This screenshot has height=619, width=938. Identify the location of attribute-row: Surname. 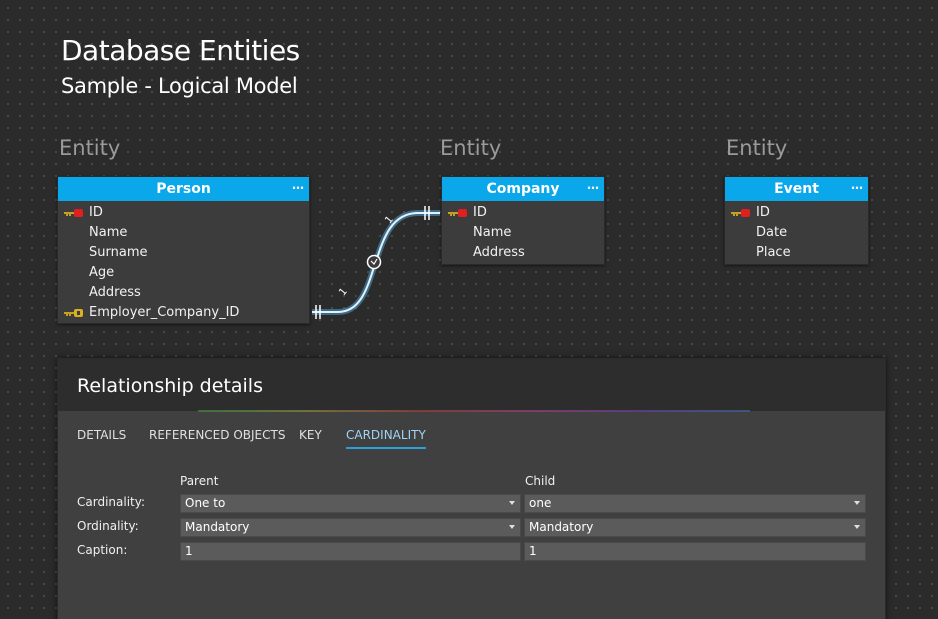
(183, 253).